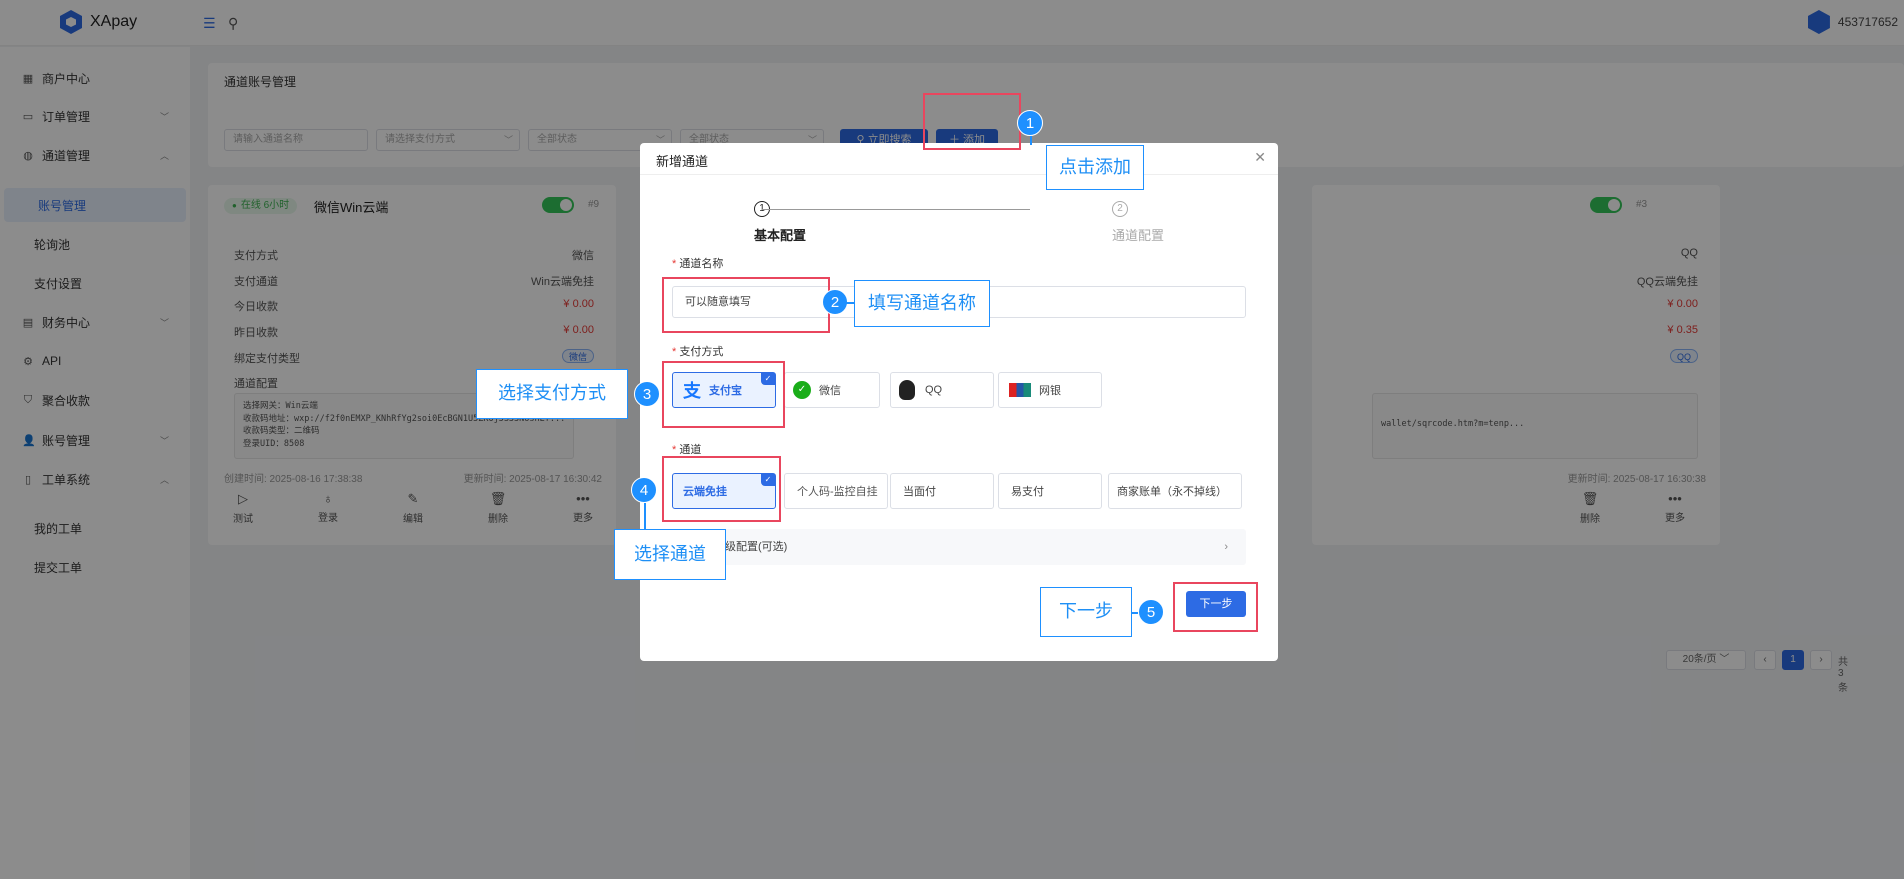 This screenshot has height=879, width=1904. Describe the element at coordinates (942, 491) in the screenshot. I see `channel-face-to-face: 当面付` at that location.